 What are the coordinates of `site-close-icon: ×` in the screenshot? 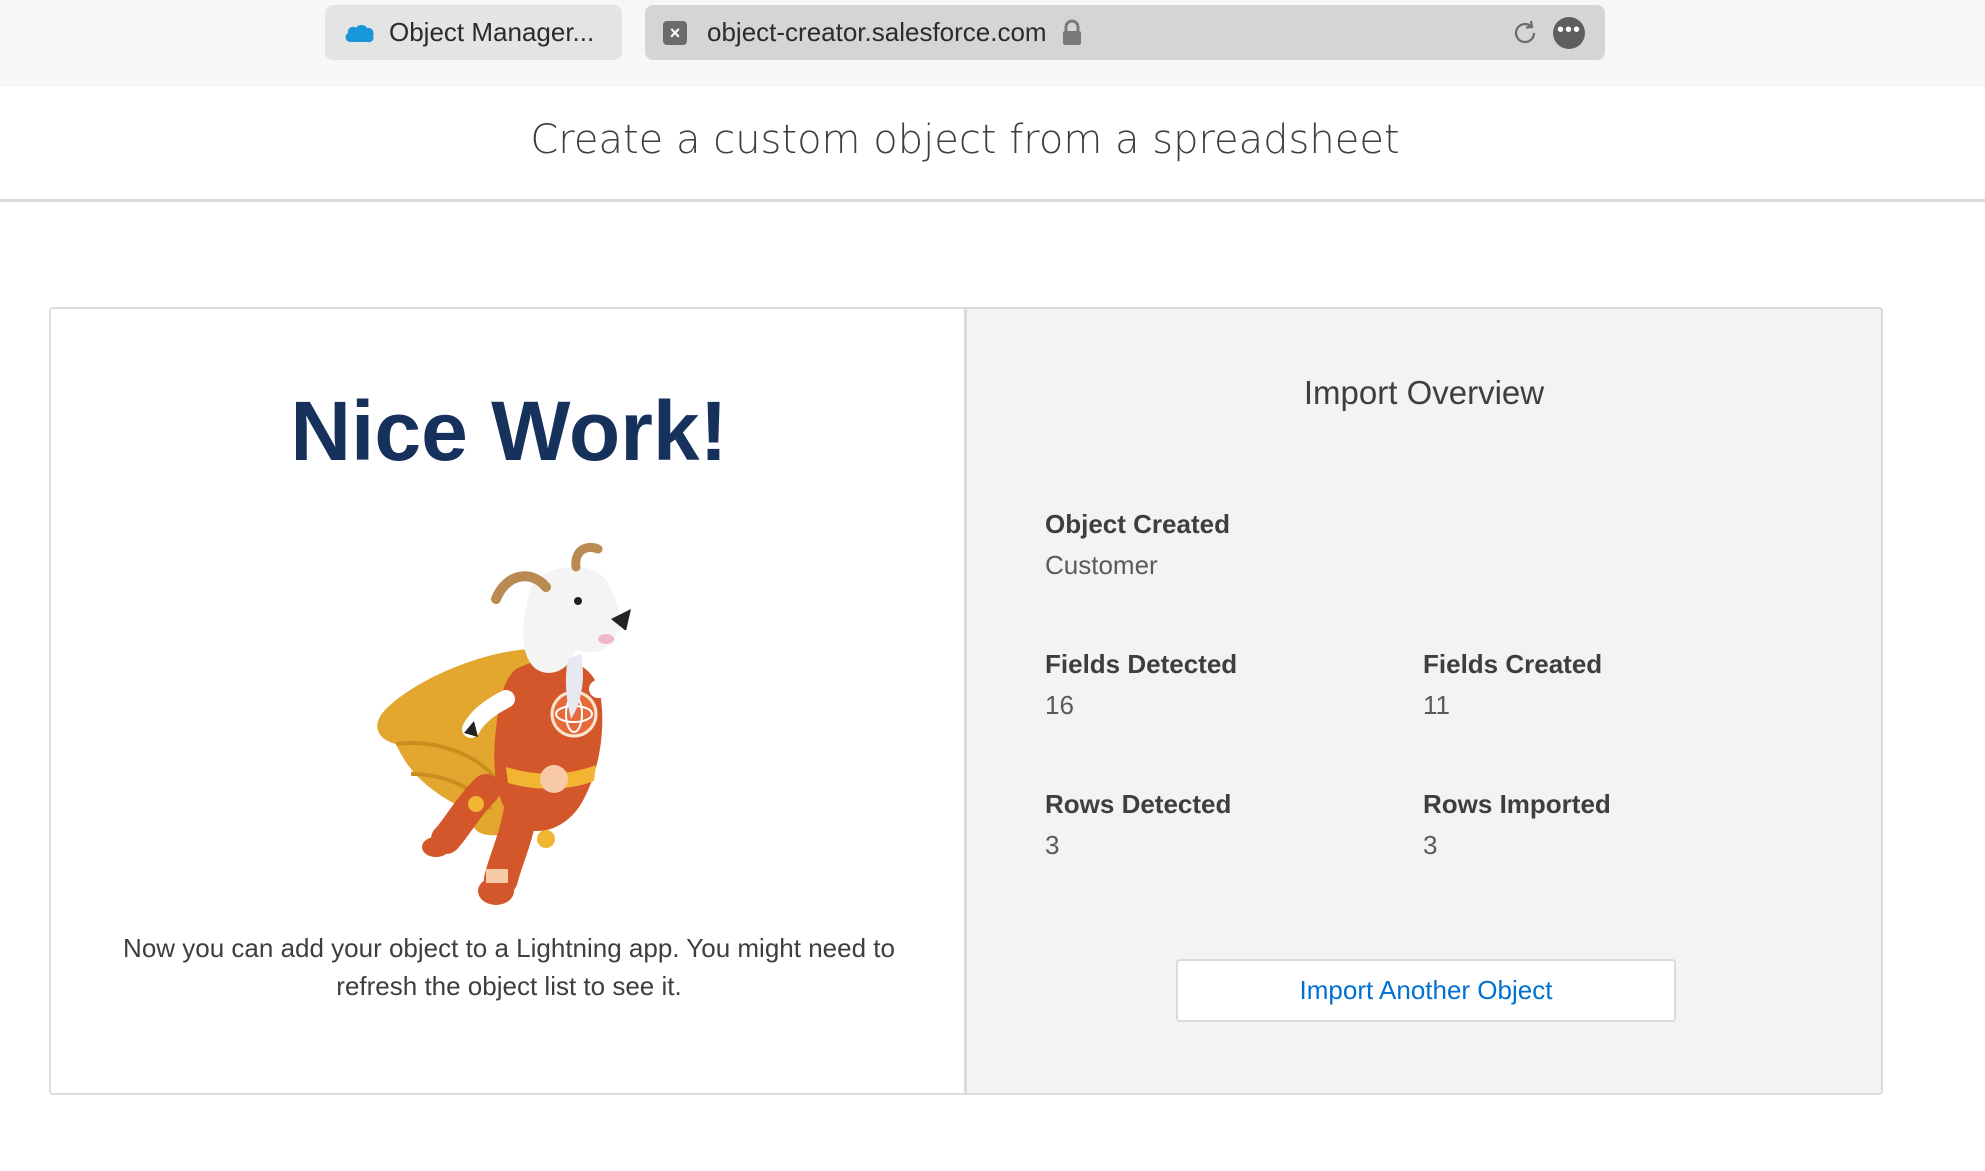 It's located at (675, 32).